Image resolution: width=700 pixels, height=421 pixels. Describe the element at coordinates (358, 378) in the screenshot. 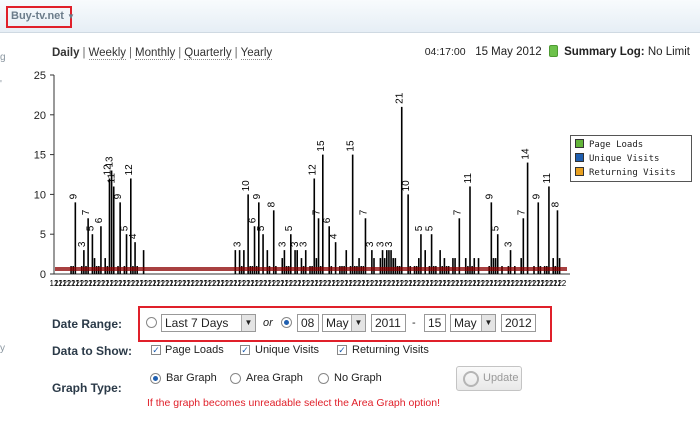

I see `no-graph-label: No Graph` at that location.